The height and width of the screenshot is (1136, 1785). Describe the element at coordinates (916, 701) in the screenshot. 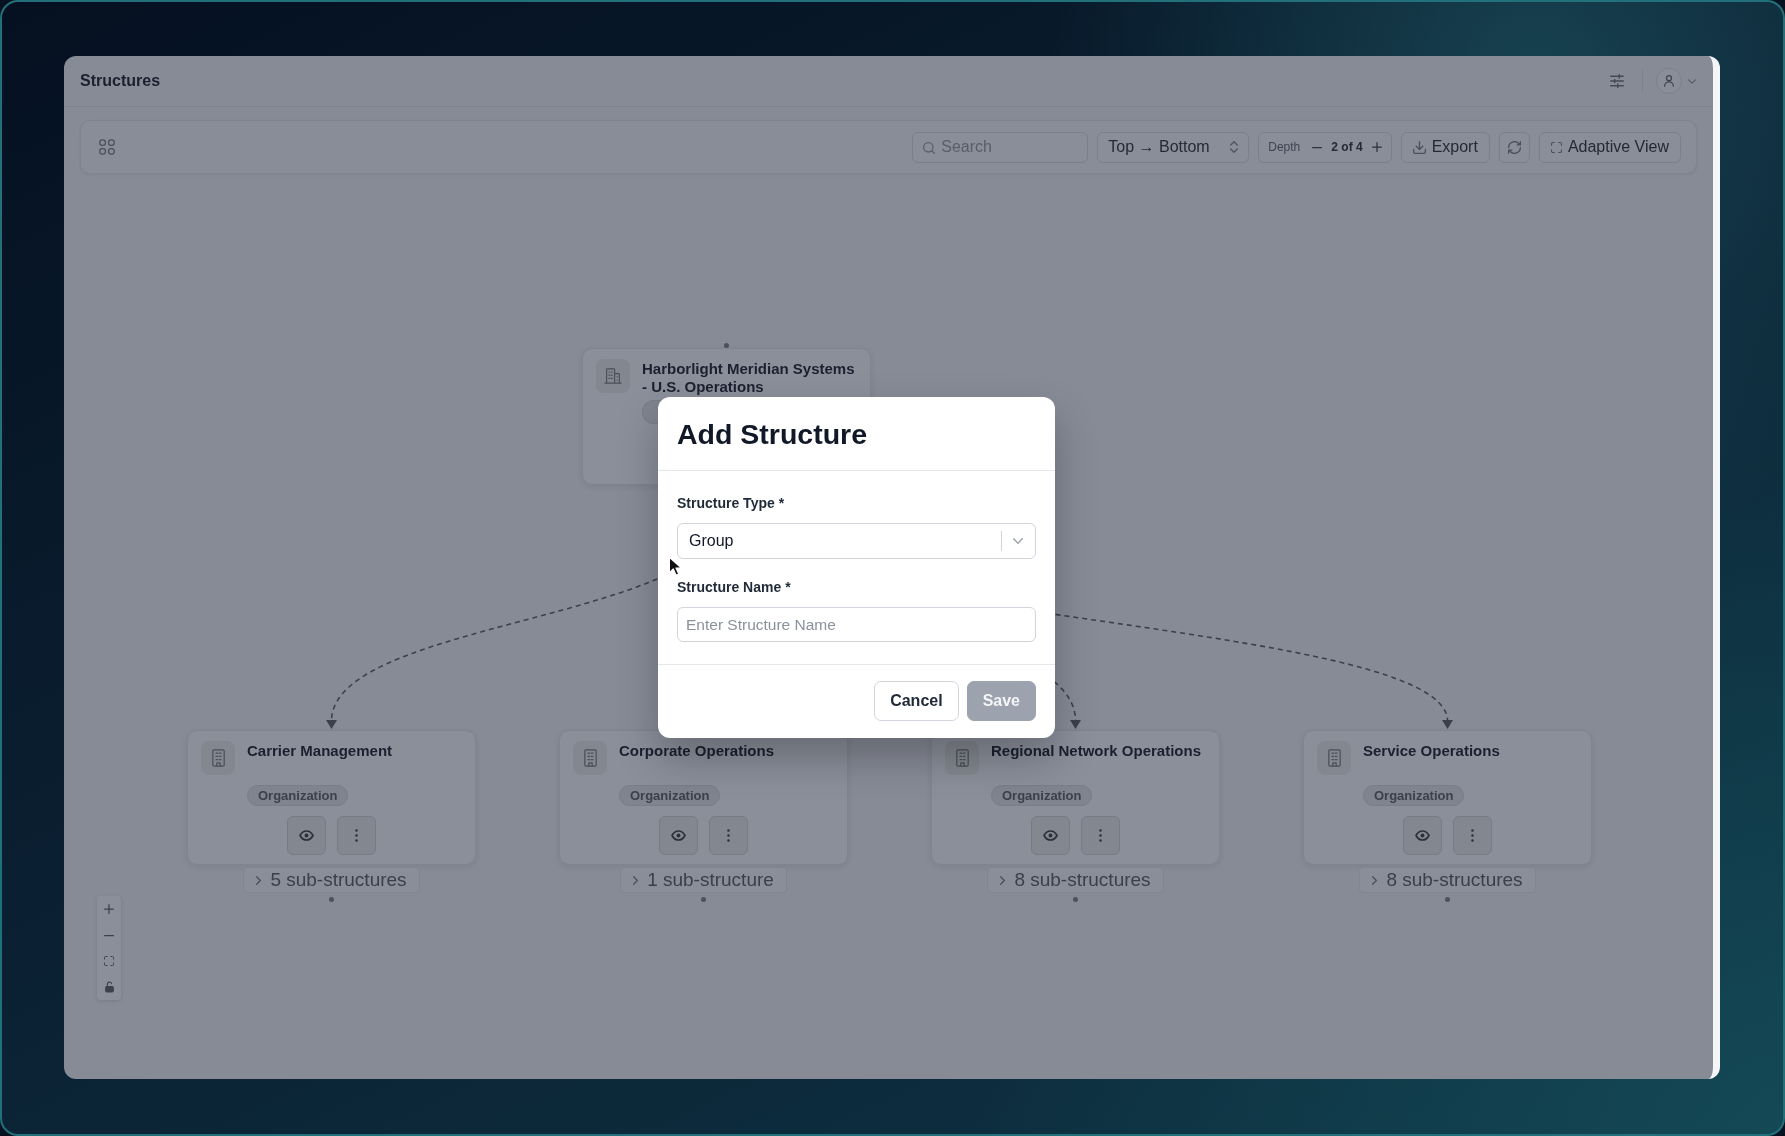

I see `cancel-button: Cancel` at that location.